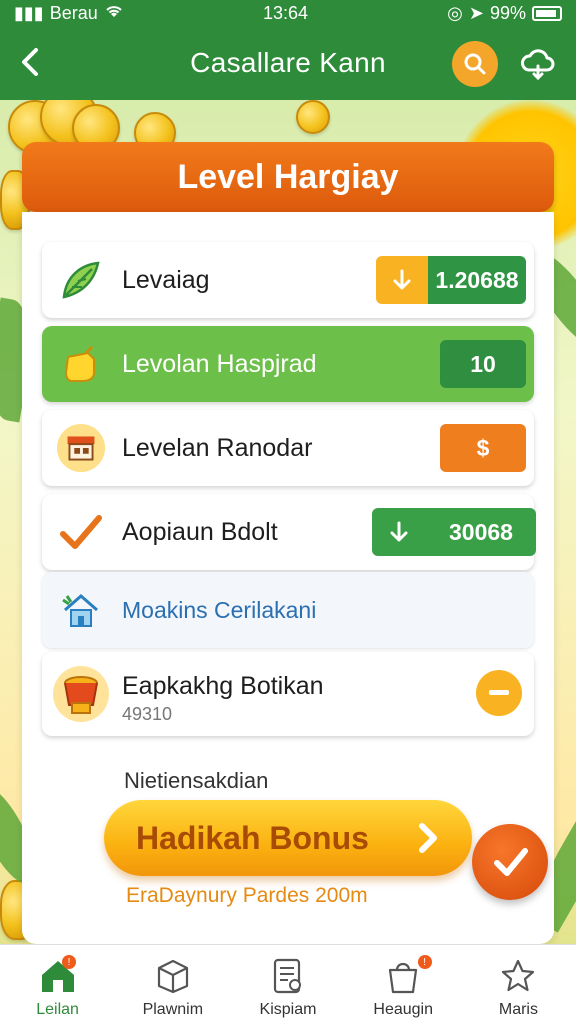  I want to click on value-text: 10, so click(483, 363).